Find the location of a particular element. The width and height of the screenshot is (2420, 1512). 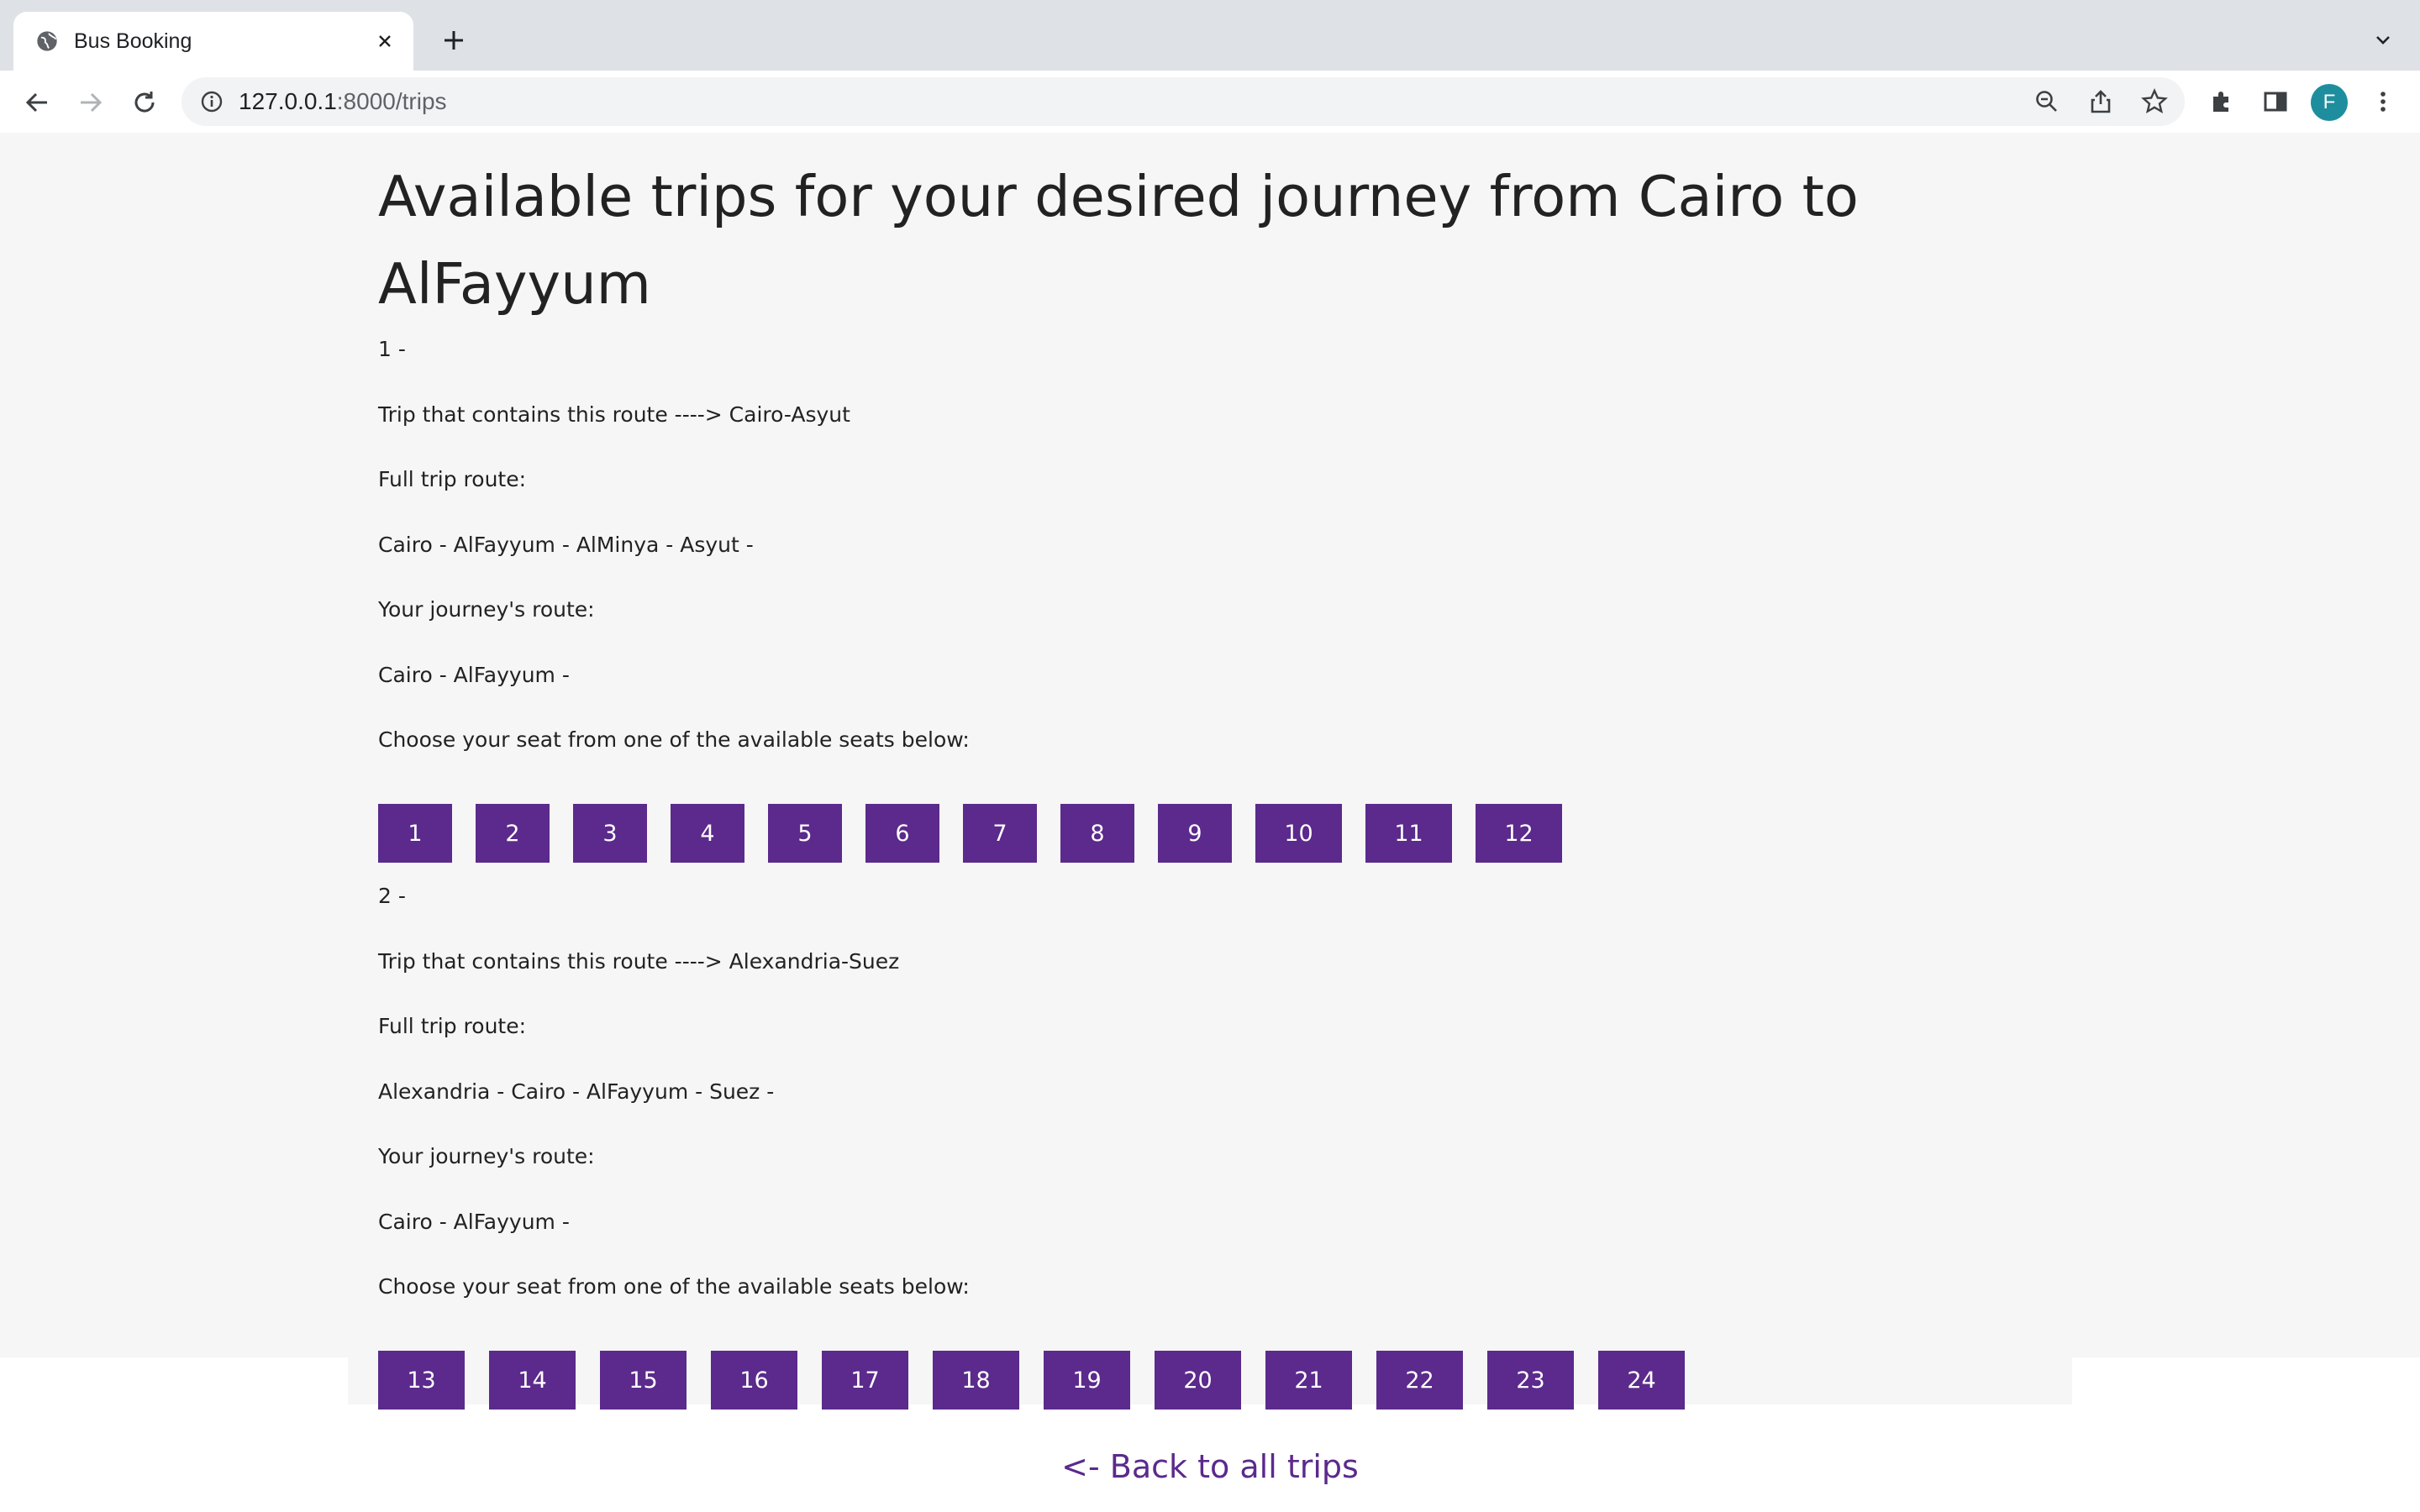

tab-strip: Bus Booking is located at coordinates (1210, 35).